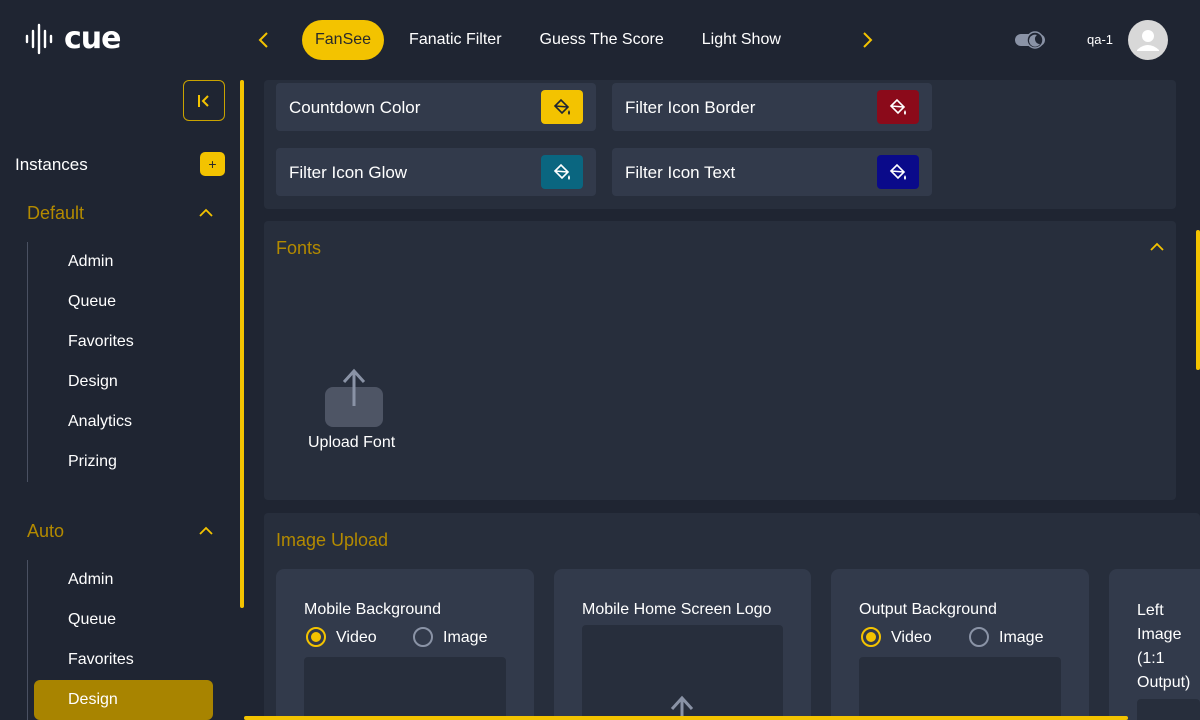 The height and width of the screenshot is (720, 1200). I want to click on color-label: Filter Icon Border, so click(690, 107).